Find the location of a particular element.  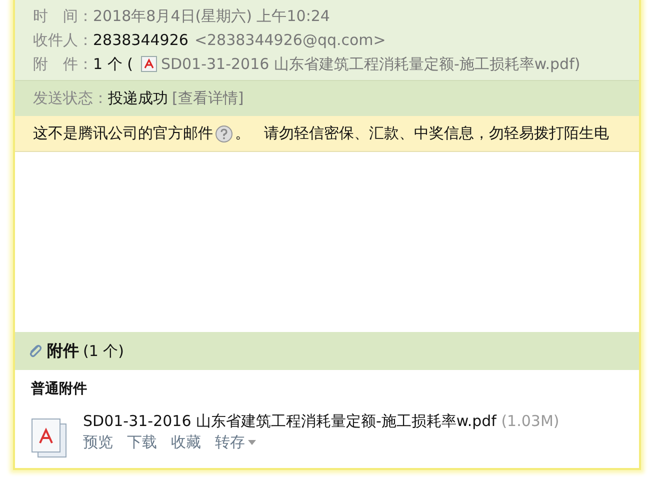

field-label: 附 件： is located at coordinates (63, 64).